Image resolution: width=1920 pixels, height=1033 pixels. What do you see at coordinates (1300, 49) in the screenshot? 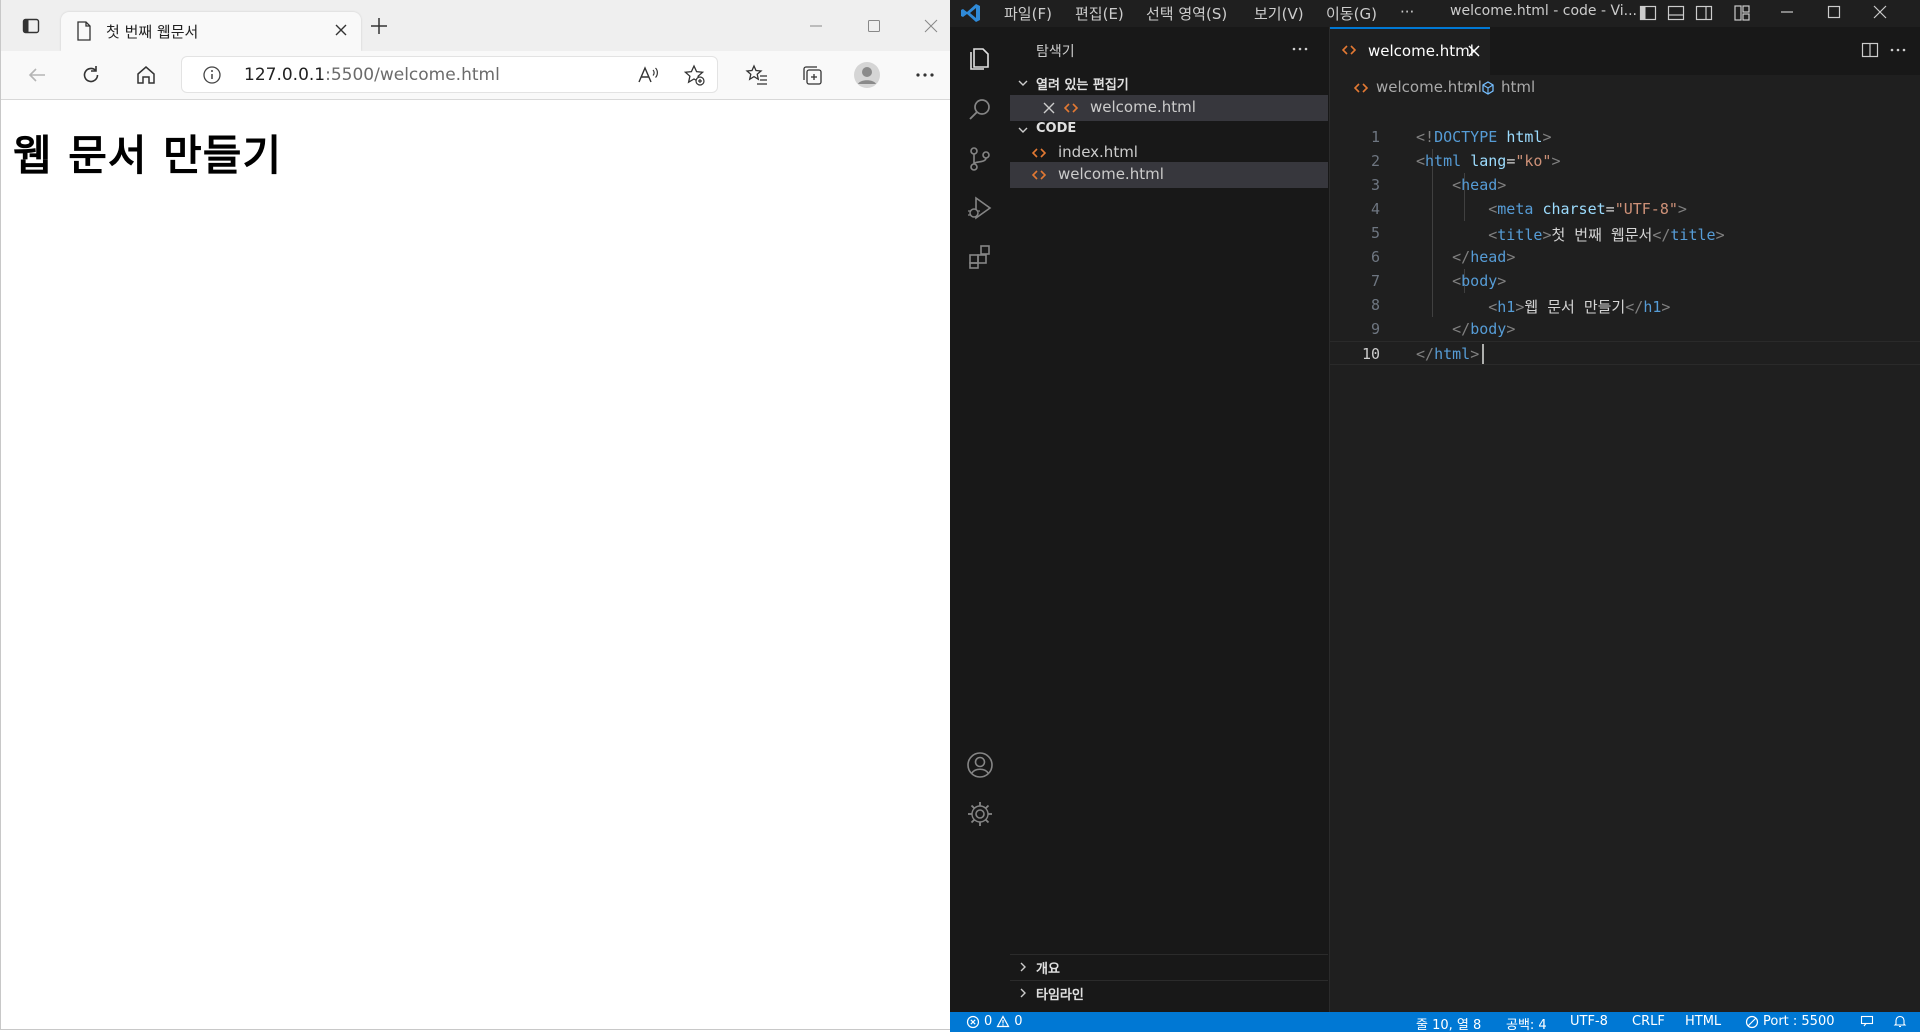
I see `explorer-more-icon` at bounding box center [1300, 49].